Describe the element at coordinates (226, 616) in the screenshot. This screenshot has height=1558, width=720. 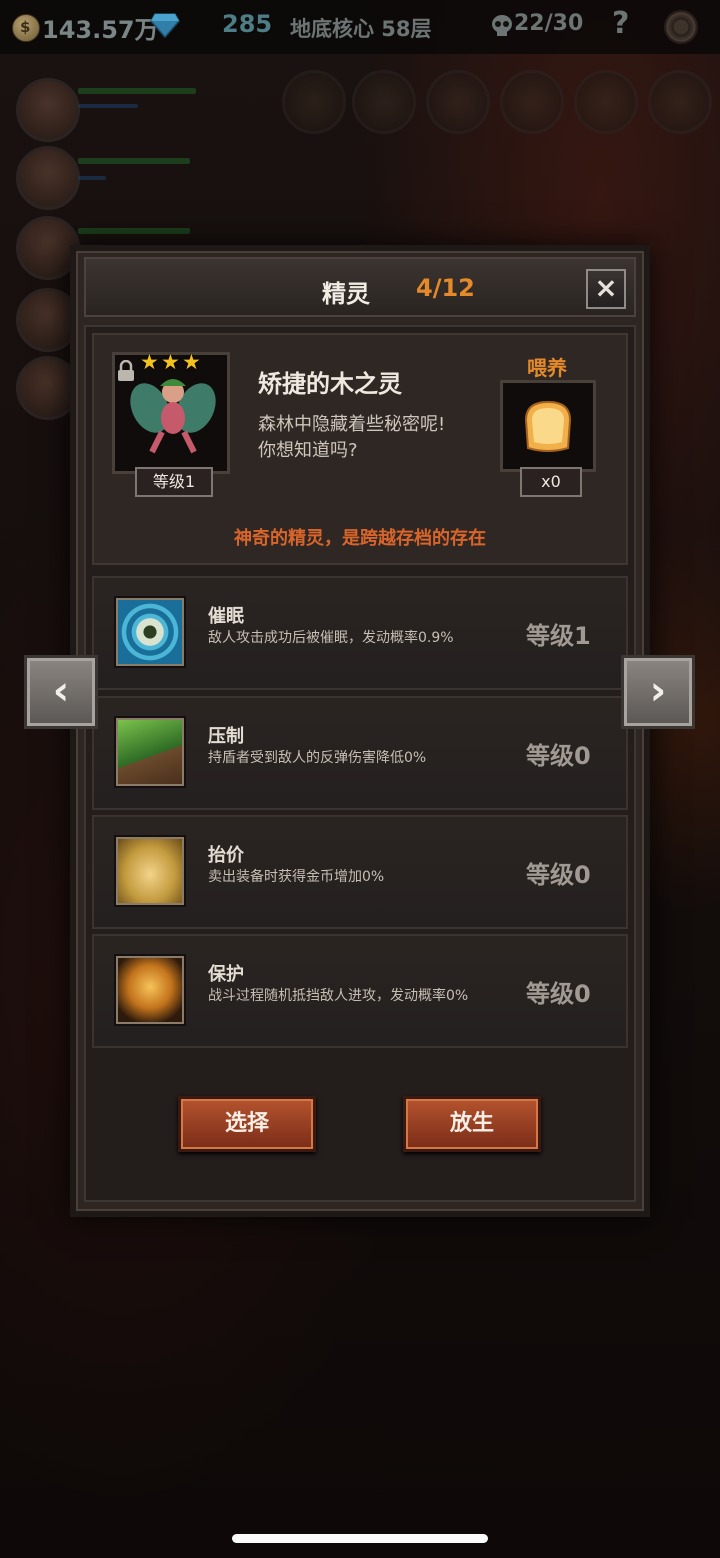
I see `skill-name: 催眠` at that location.